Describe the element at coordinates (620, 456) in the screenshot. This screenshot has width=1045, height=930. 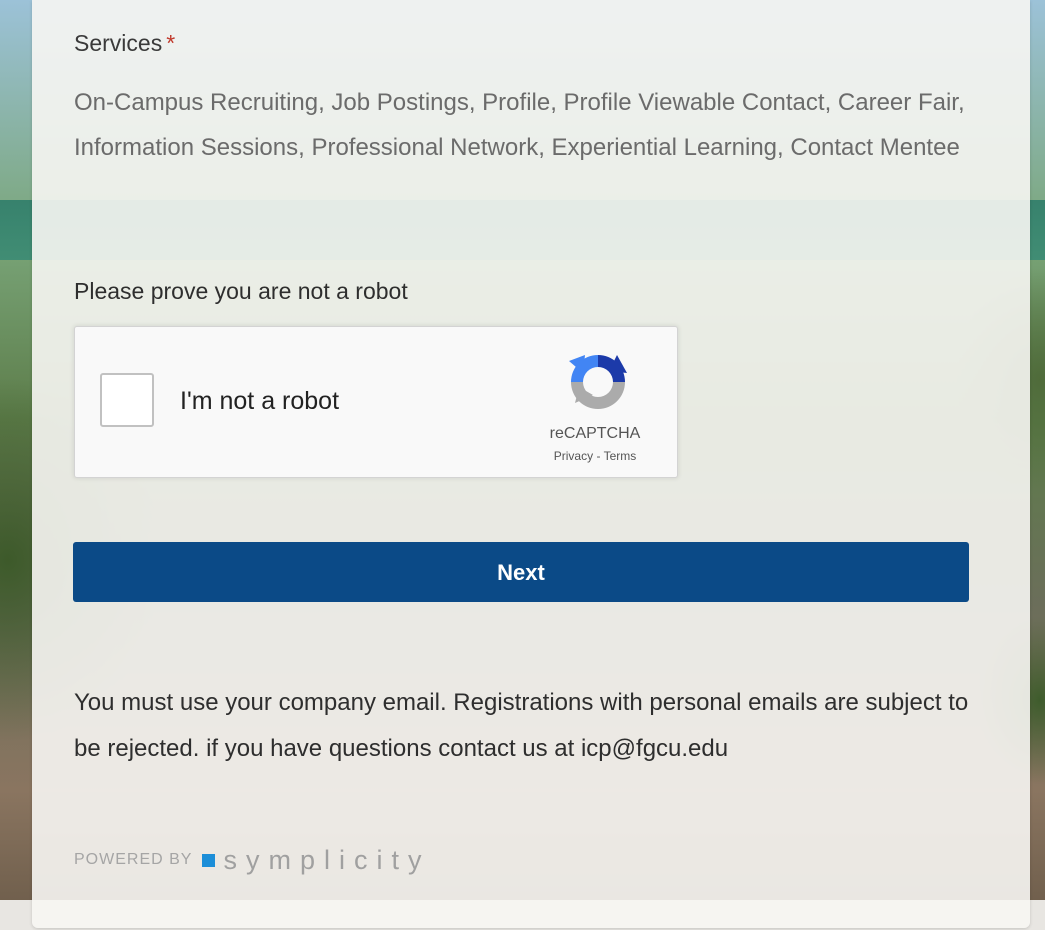
I see `recaptcha-terms-link: Terms` at that location.